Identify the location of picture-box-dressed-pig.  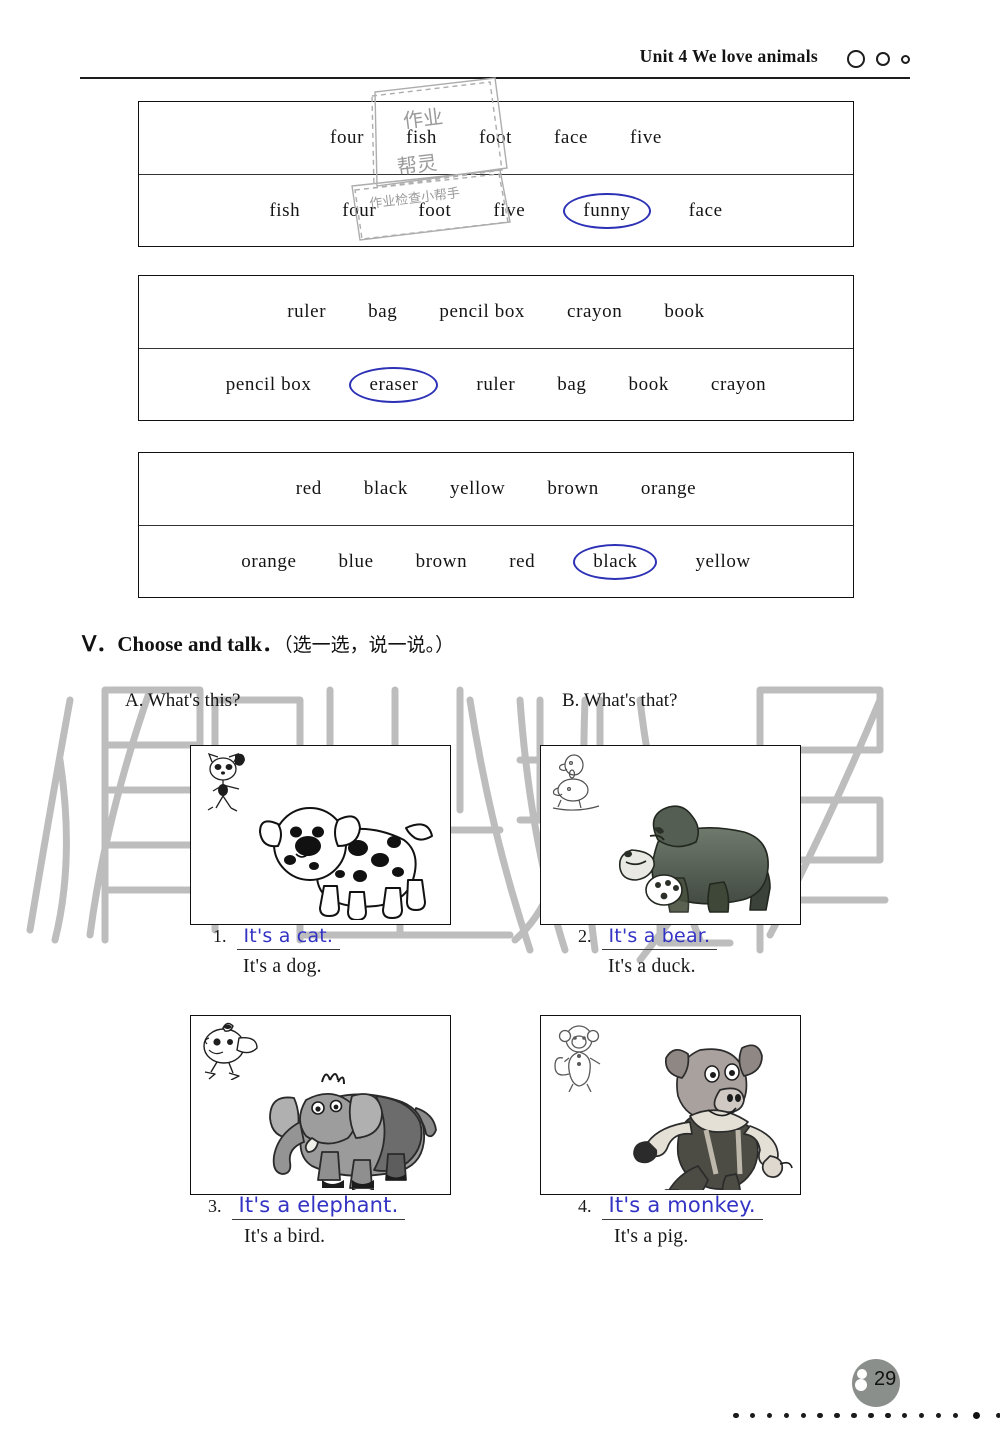
(670, 1105).